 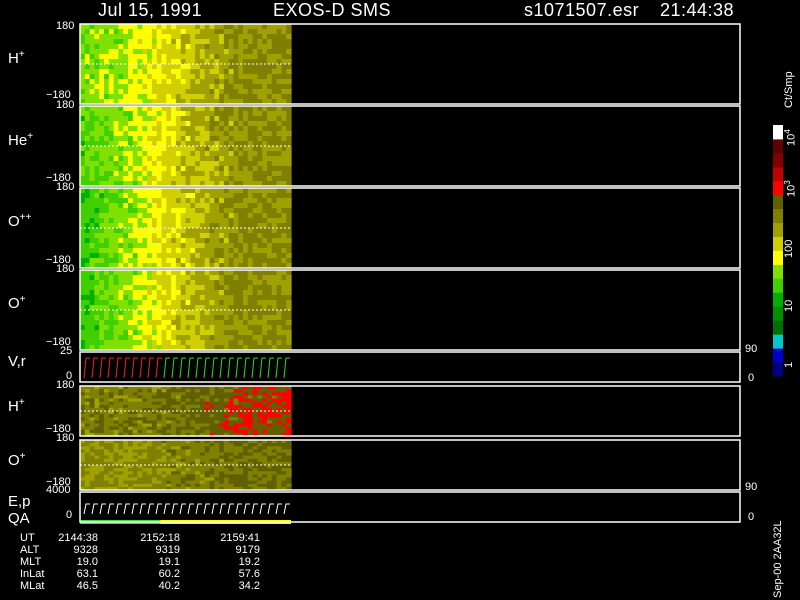 I want to click on panel-label-qa: QA, so click(x=19, y=518).